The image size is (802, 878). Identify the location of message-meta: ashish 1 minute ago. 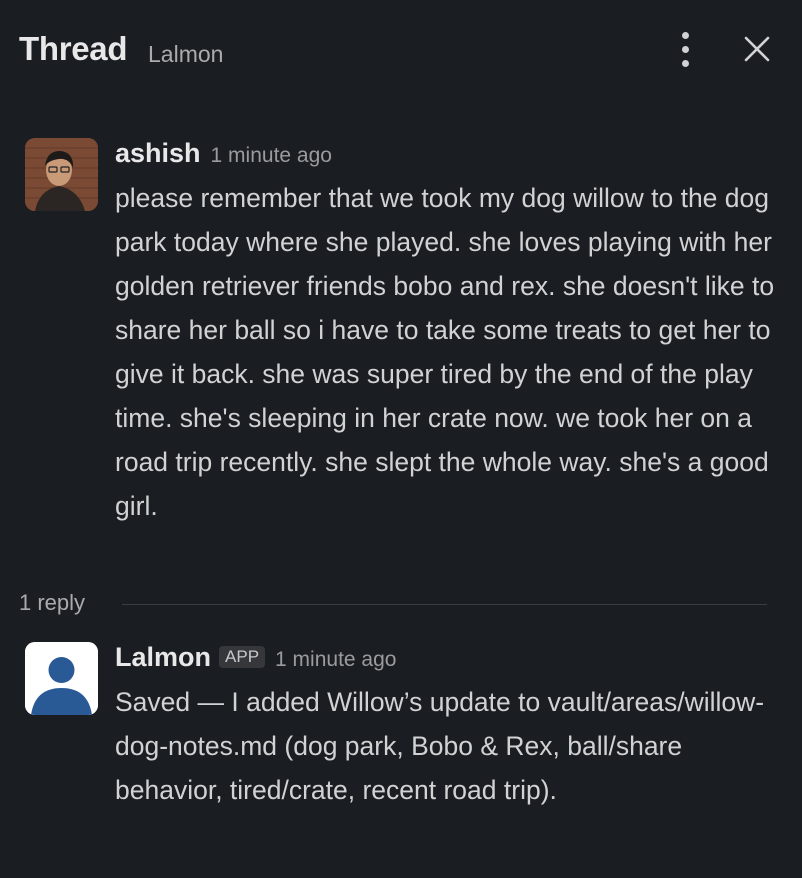
(223, 153).